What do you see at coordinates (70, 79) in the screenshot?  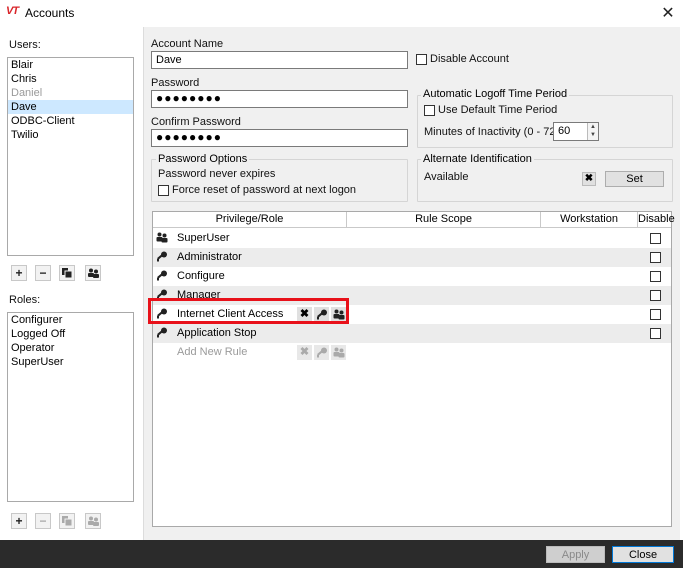 I see `user-list-item: Chris` at bounding box center [70, 79].